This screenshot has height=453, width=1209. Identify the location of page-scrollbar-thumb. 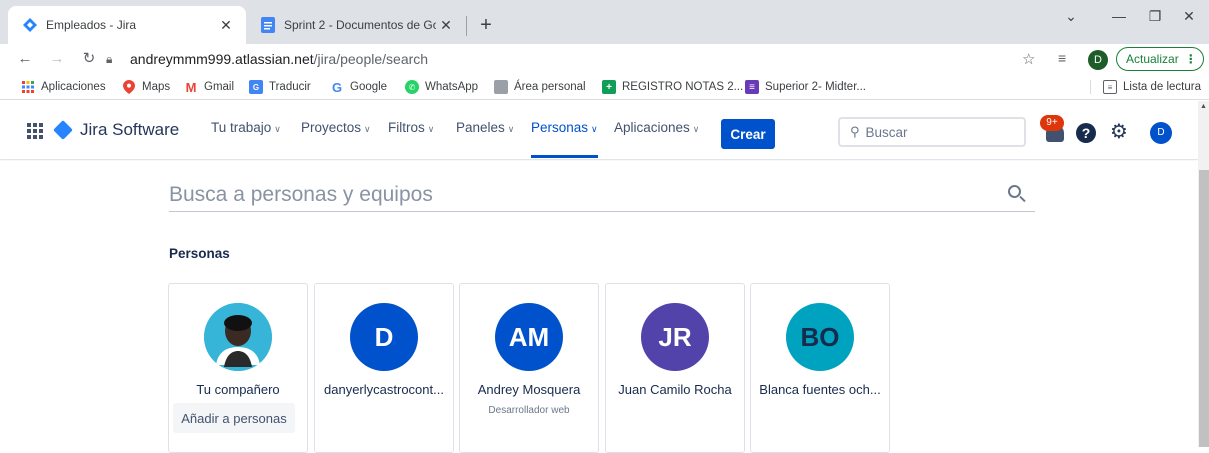
(1204, 308).